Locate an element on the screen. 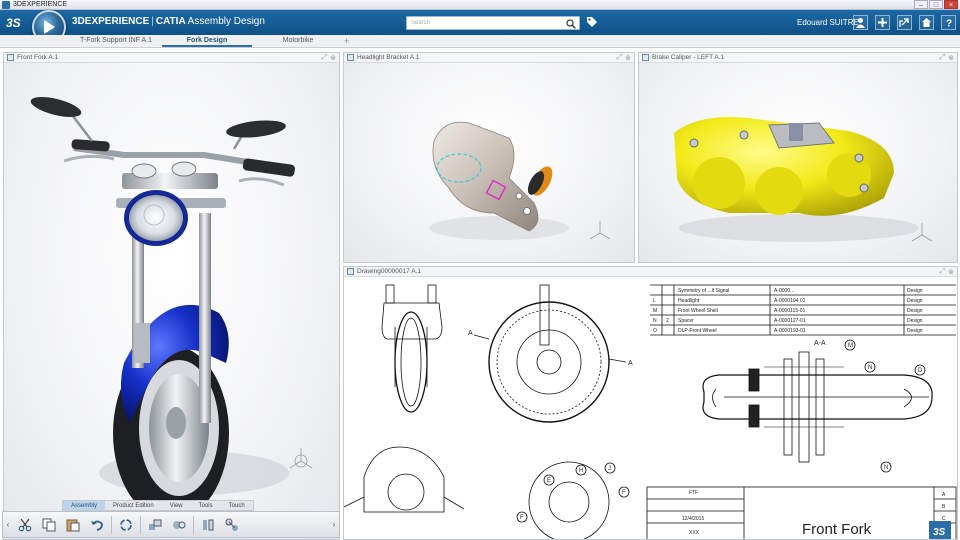 The width and height of the screenshot is (960, 540). panel-title: Brake Caliper - LEFT A.1 is located at coordinates (688, 57).